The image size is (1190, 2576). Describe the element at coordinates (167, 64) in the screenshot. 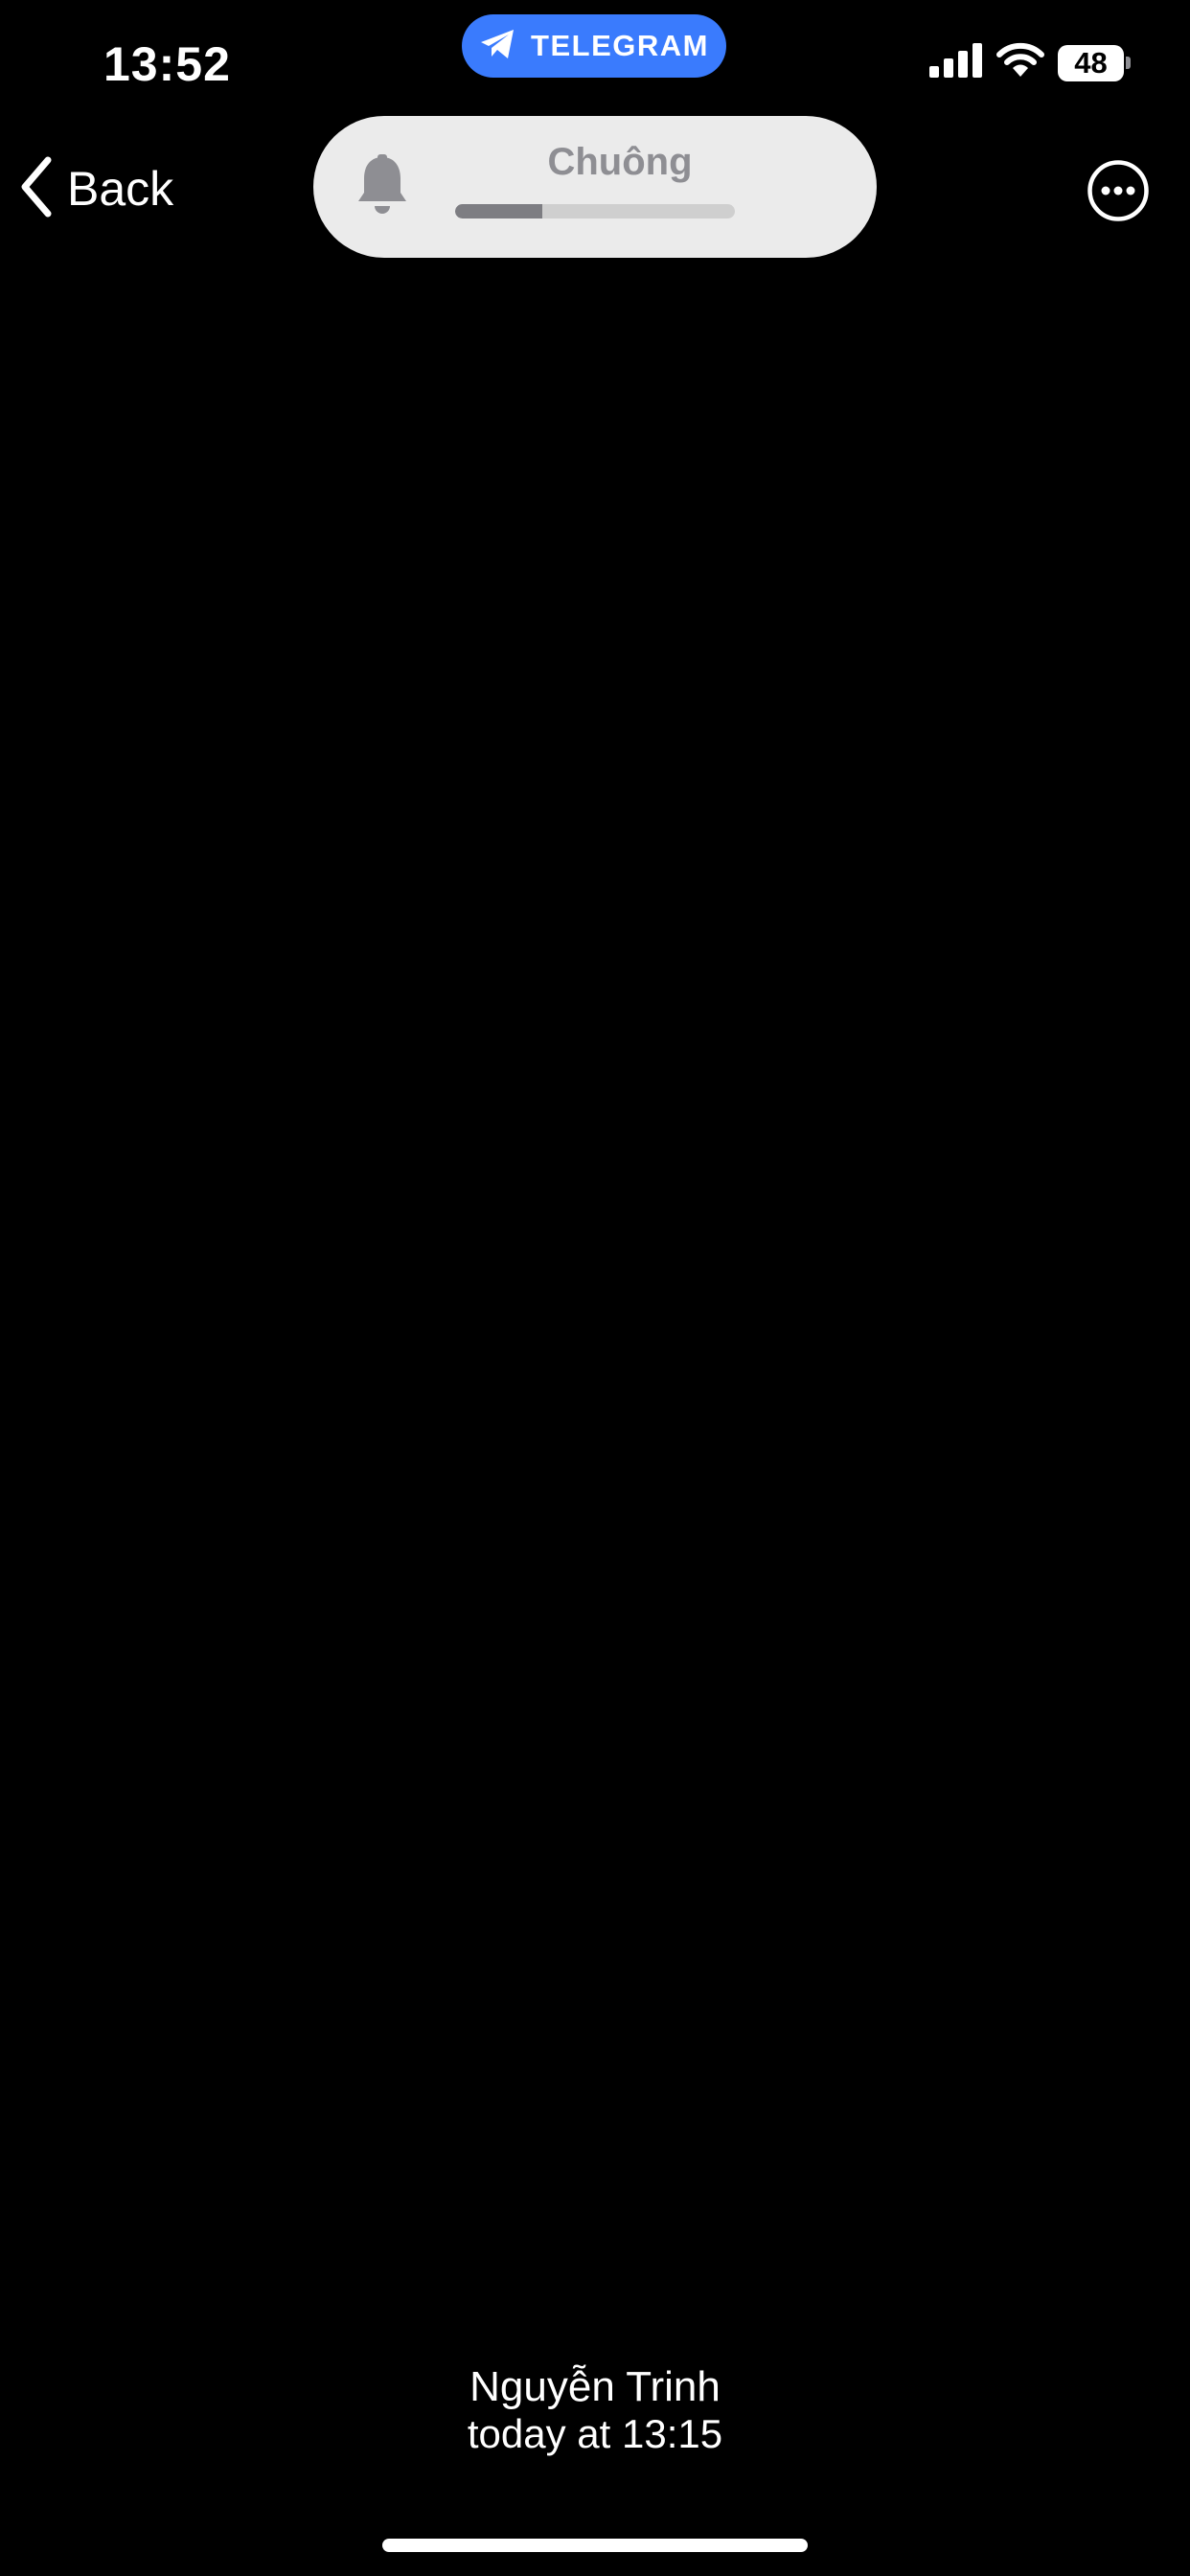

I see `status-time: 13:52` at that location.